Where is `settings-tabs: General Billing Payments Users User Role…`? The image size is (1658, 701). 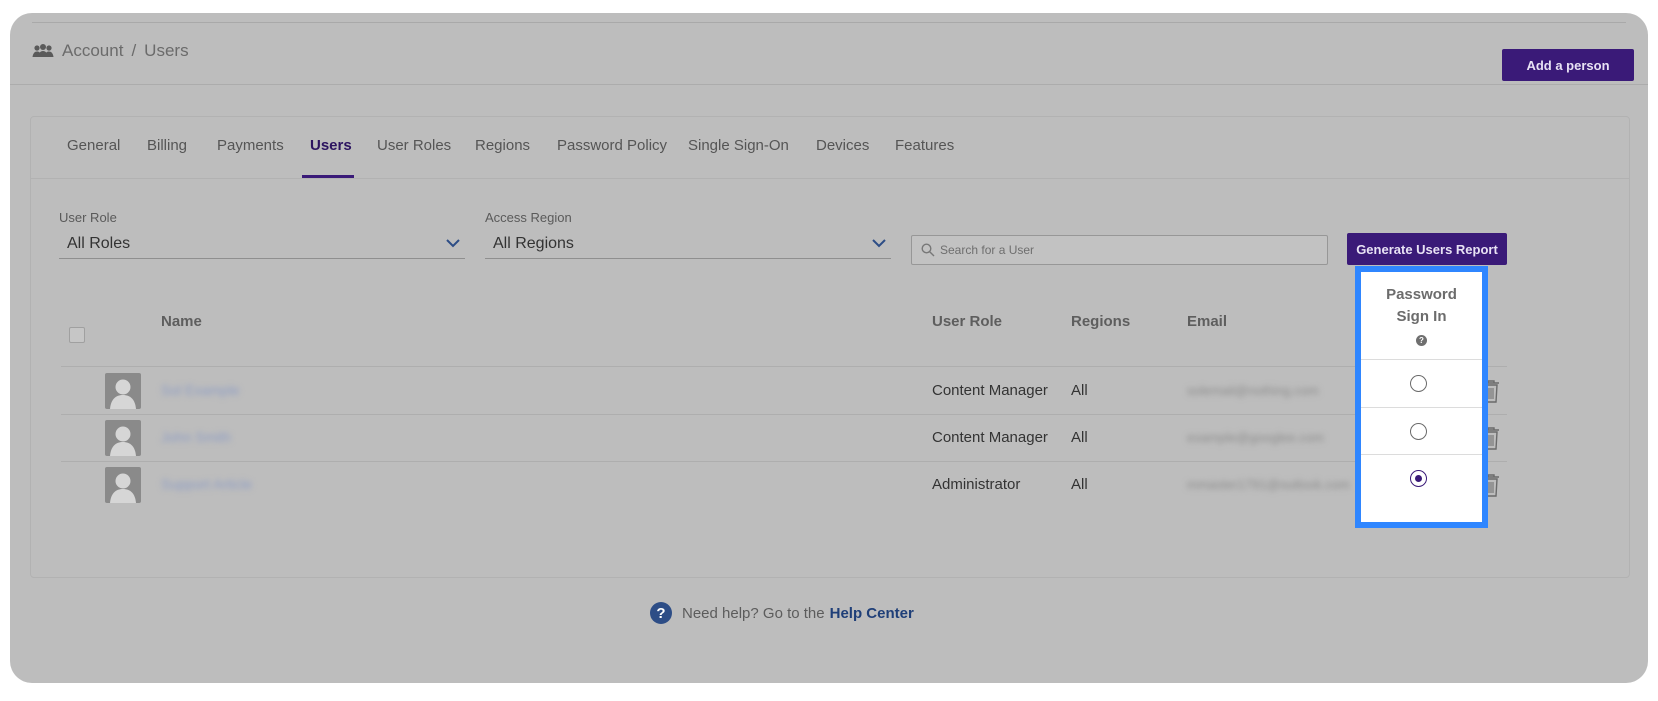 settings-tabs: General Billing Payments Users User Role… is located at coordinates (830, 148).